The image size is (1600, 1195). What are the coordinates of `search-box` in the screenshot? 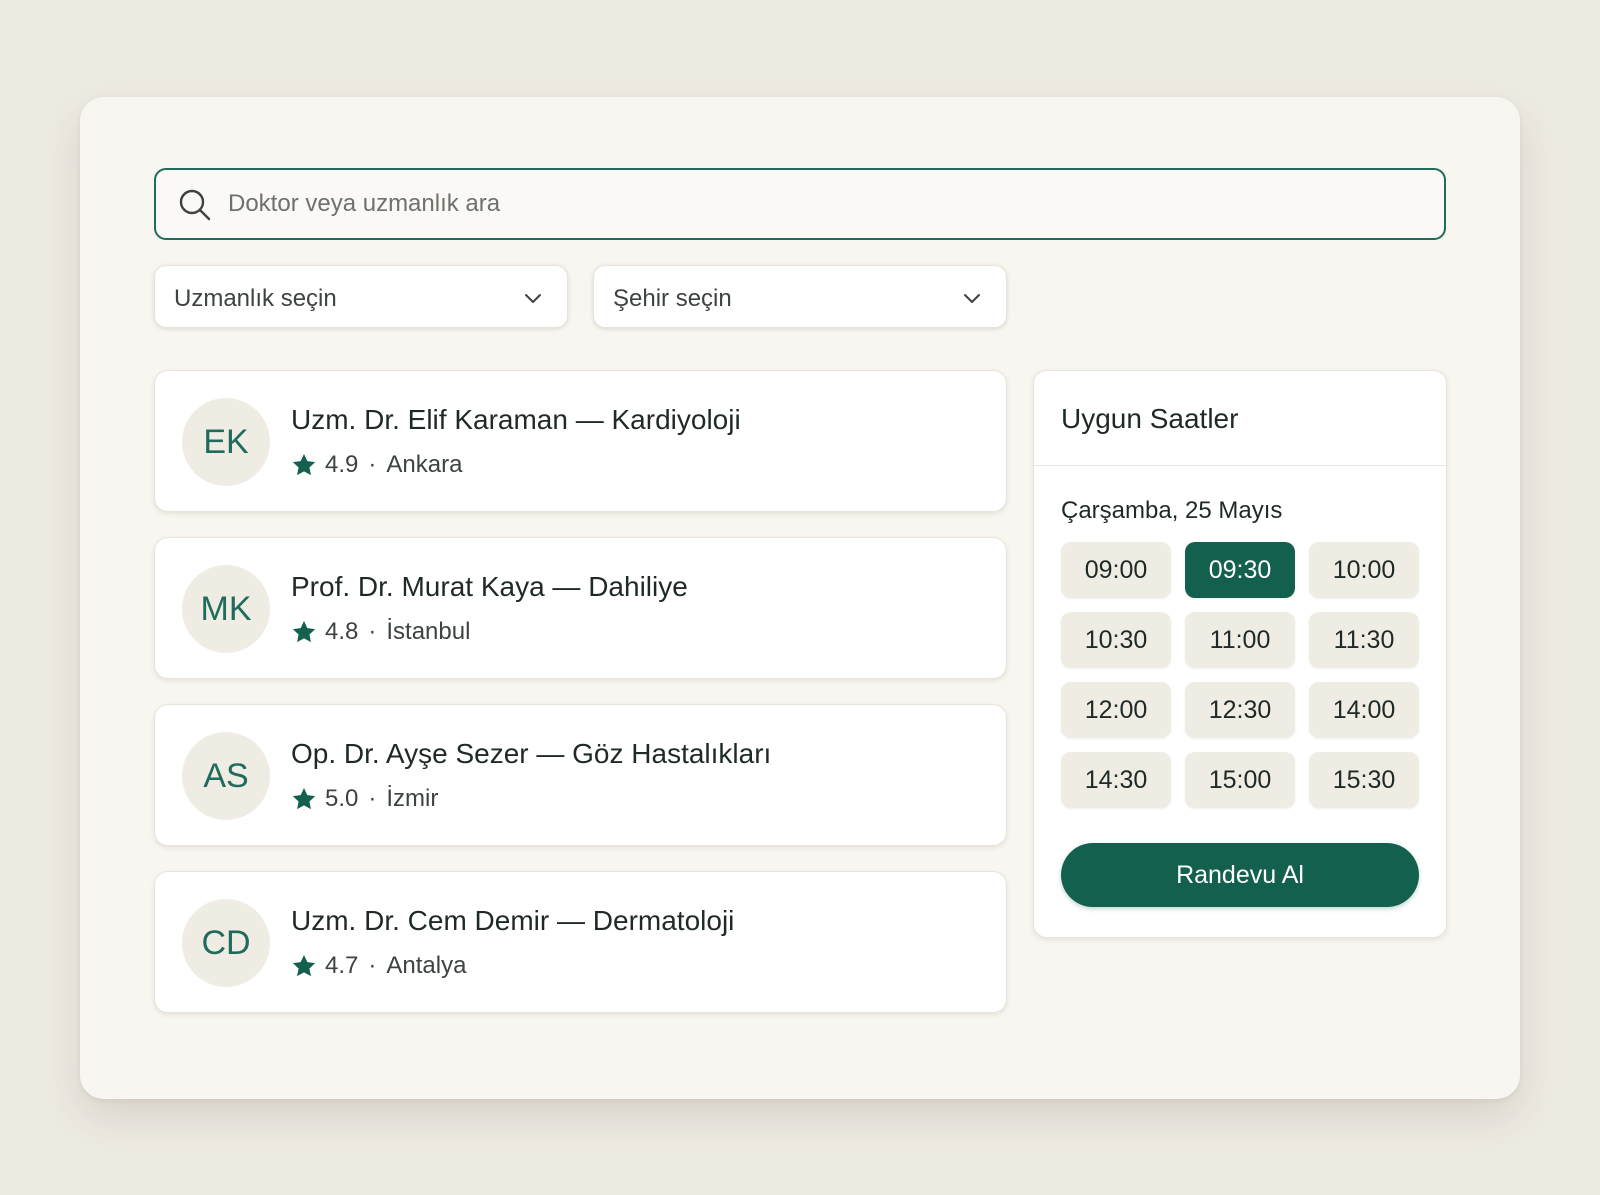 It's located at (800, 204).